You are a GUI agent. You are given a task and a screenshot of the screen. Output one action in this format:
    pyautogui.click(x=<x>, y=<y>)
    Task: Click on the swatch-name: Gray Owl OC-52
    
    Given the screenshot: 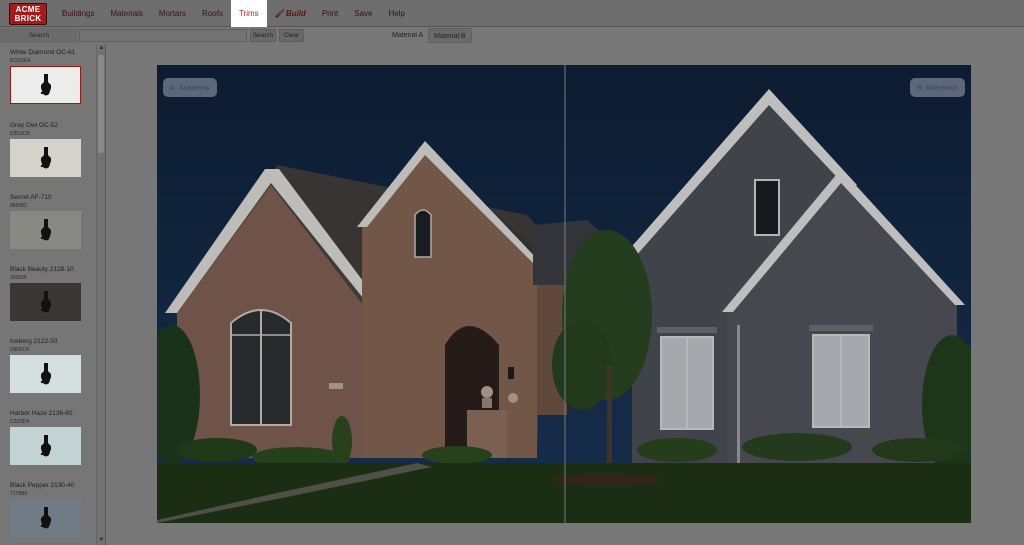 What is the action you would take?
    pyautogui.click(x=34, y=125)
    